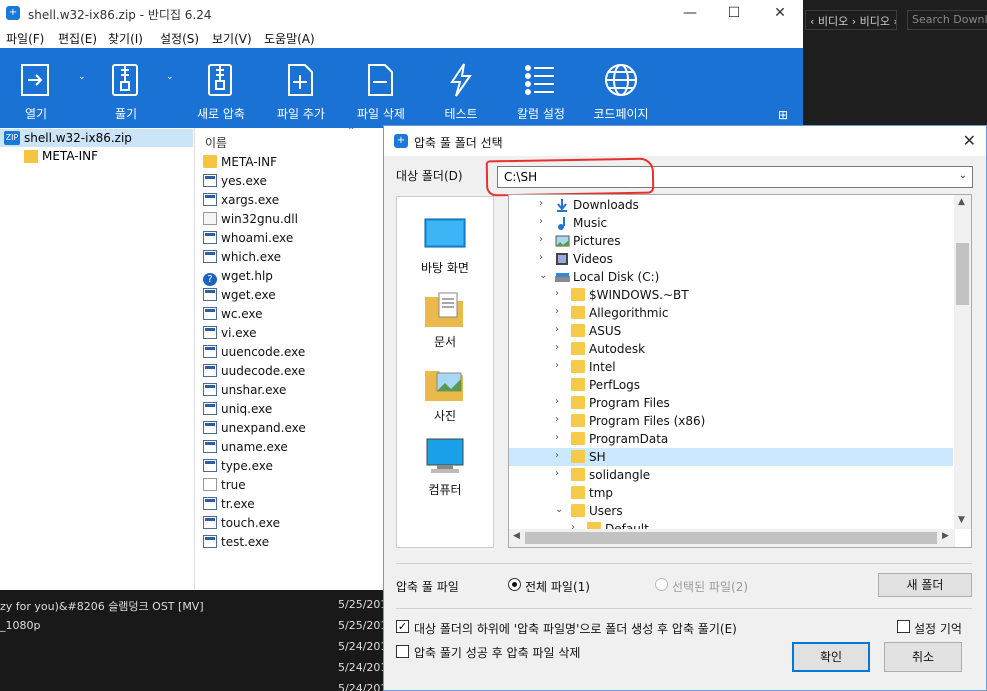 Image resolution: width=987 pixels, height=691 pixels. Describe the element at coordinates (236, 544) in the screenshot. I see `list-item: test.exe` at that location.